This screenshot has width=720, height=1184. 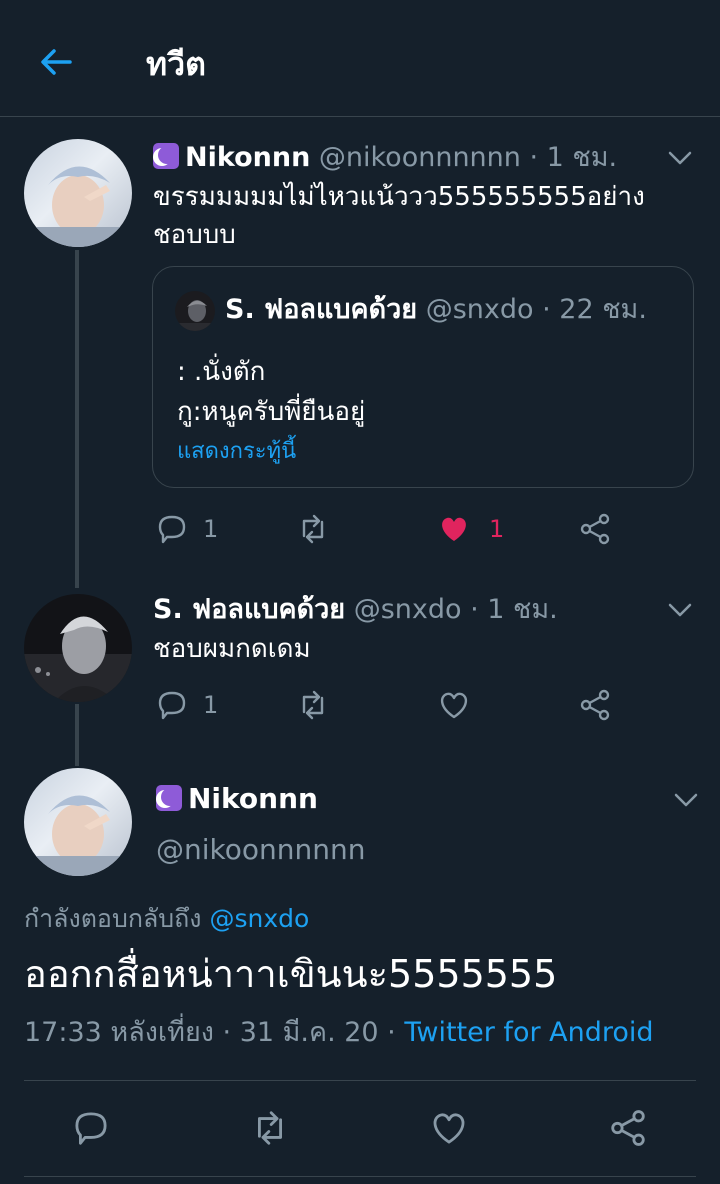 What do you see at coordinates (497, 529) in the screenshot?
I see `like-count: 1` at bounding box center [497, 529].